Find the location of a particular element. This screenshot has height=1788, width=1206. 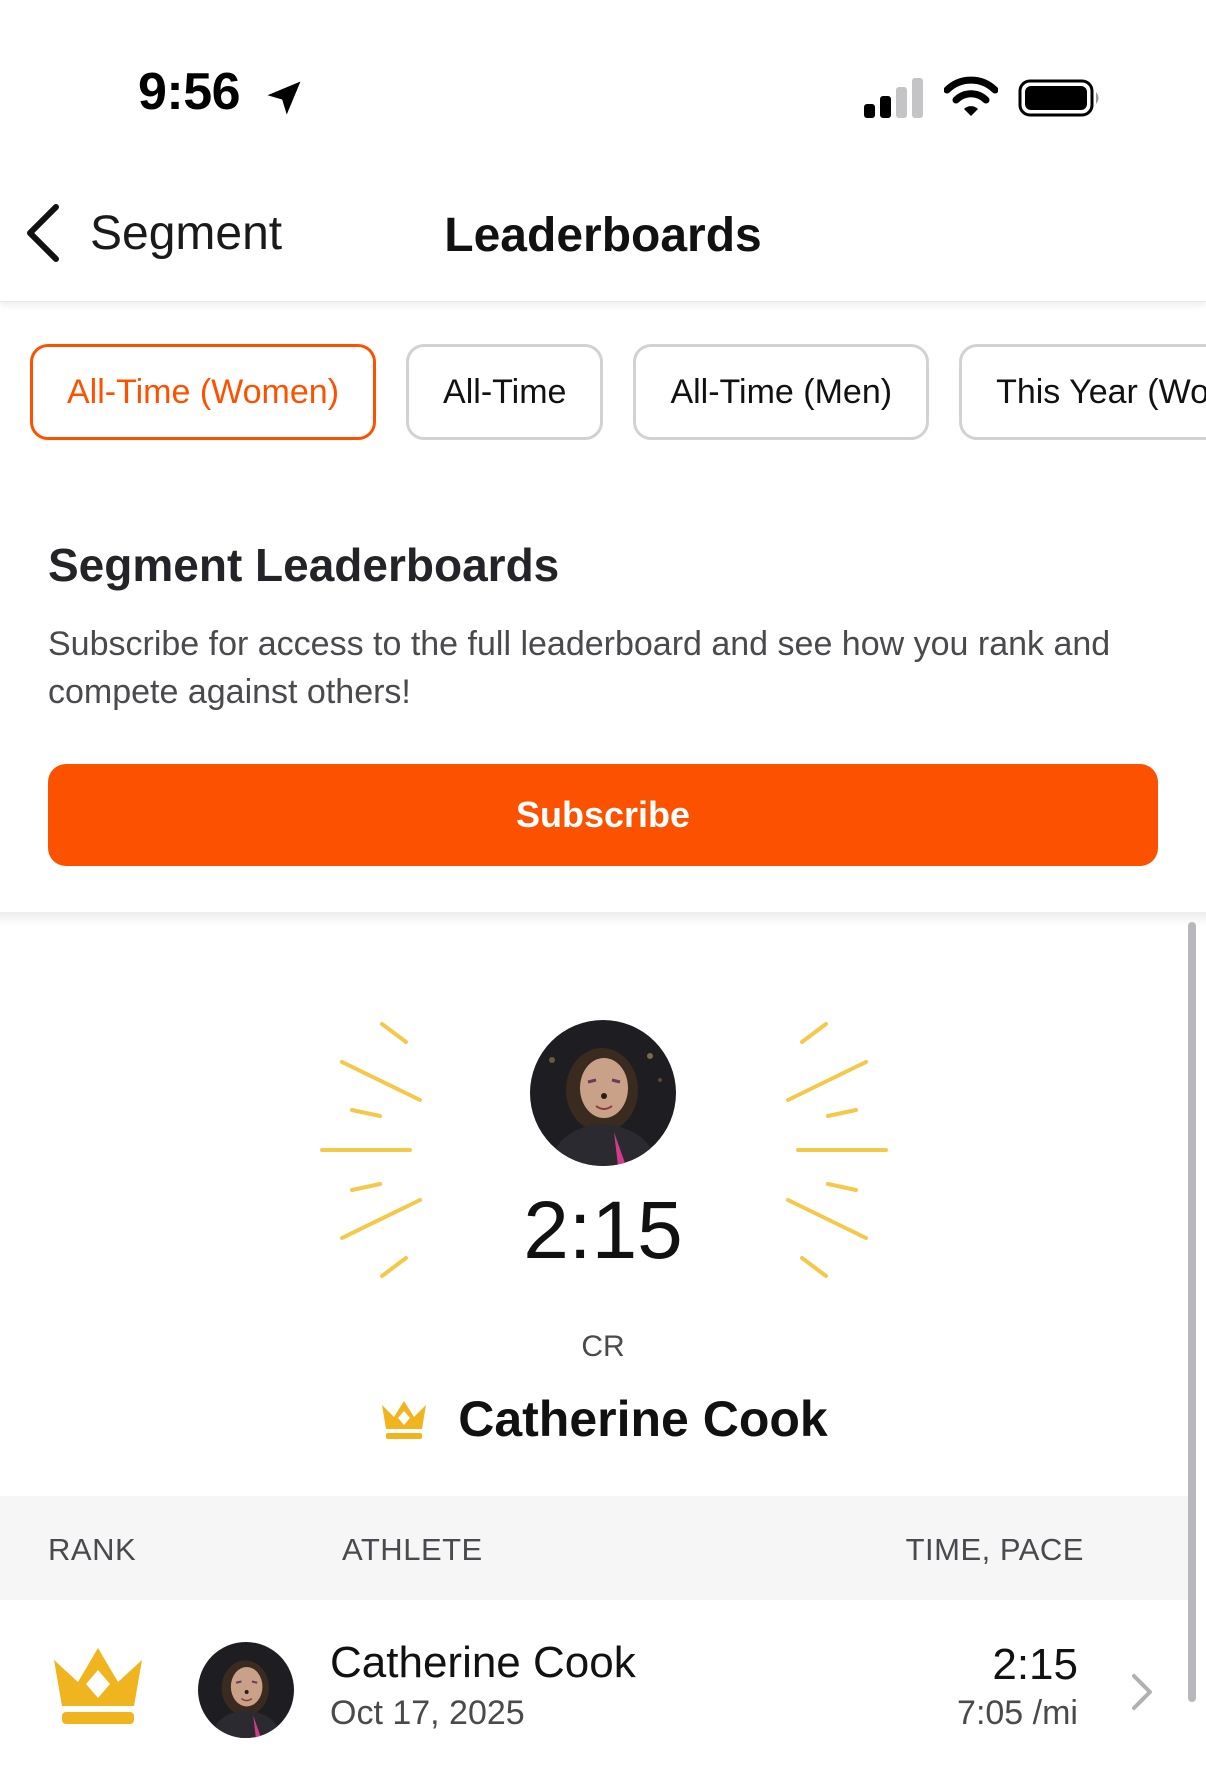

athlete-avatar is located at coordinates (246, 1690).